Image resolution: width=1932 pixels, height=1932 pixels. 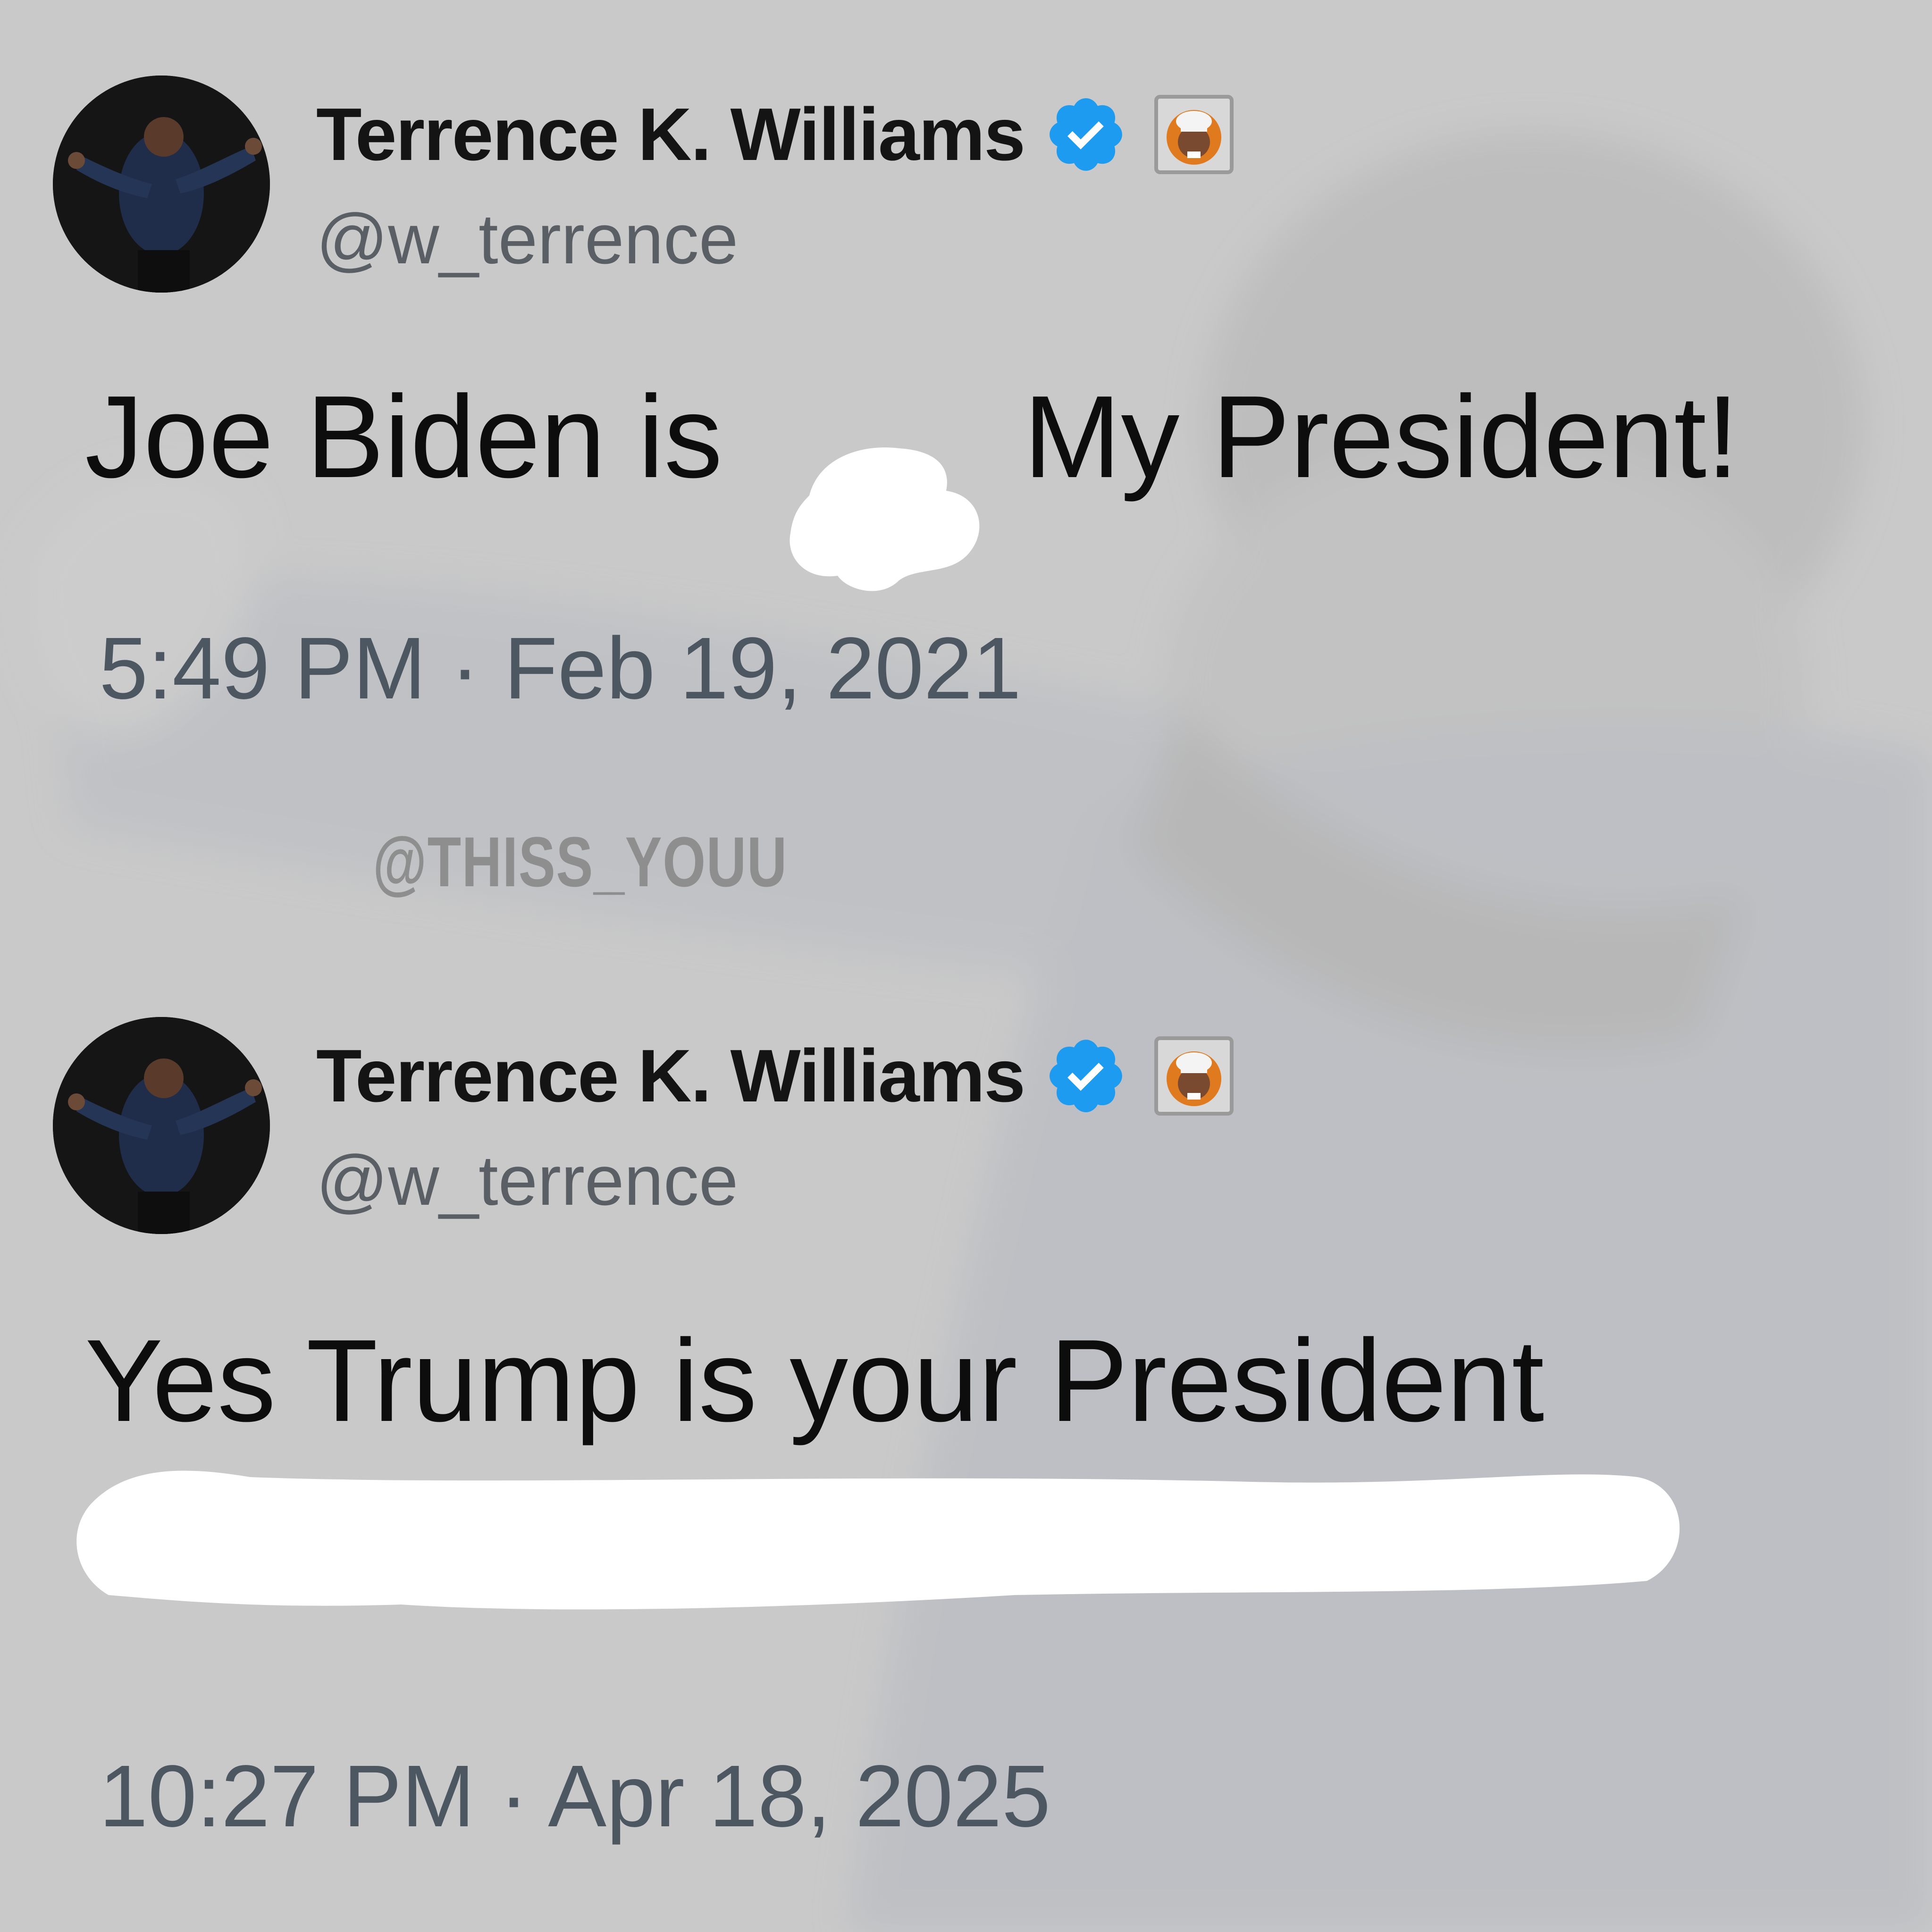 What do you see at coordinates (580, 861) in the screenshot?
I see `watermark: @THISS_YOUU` at bounding box center [580, 861].